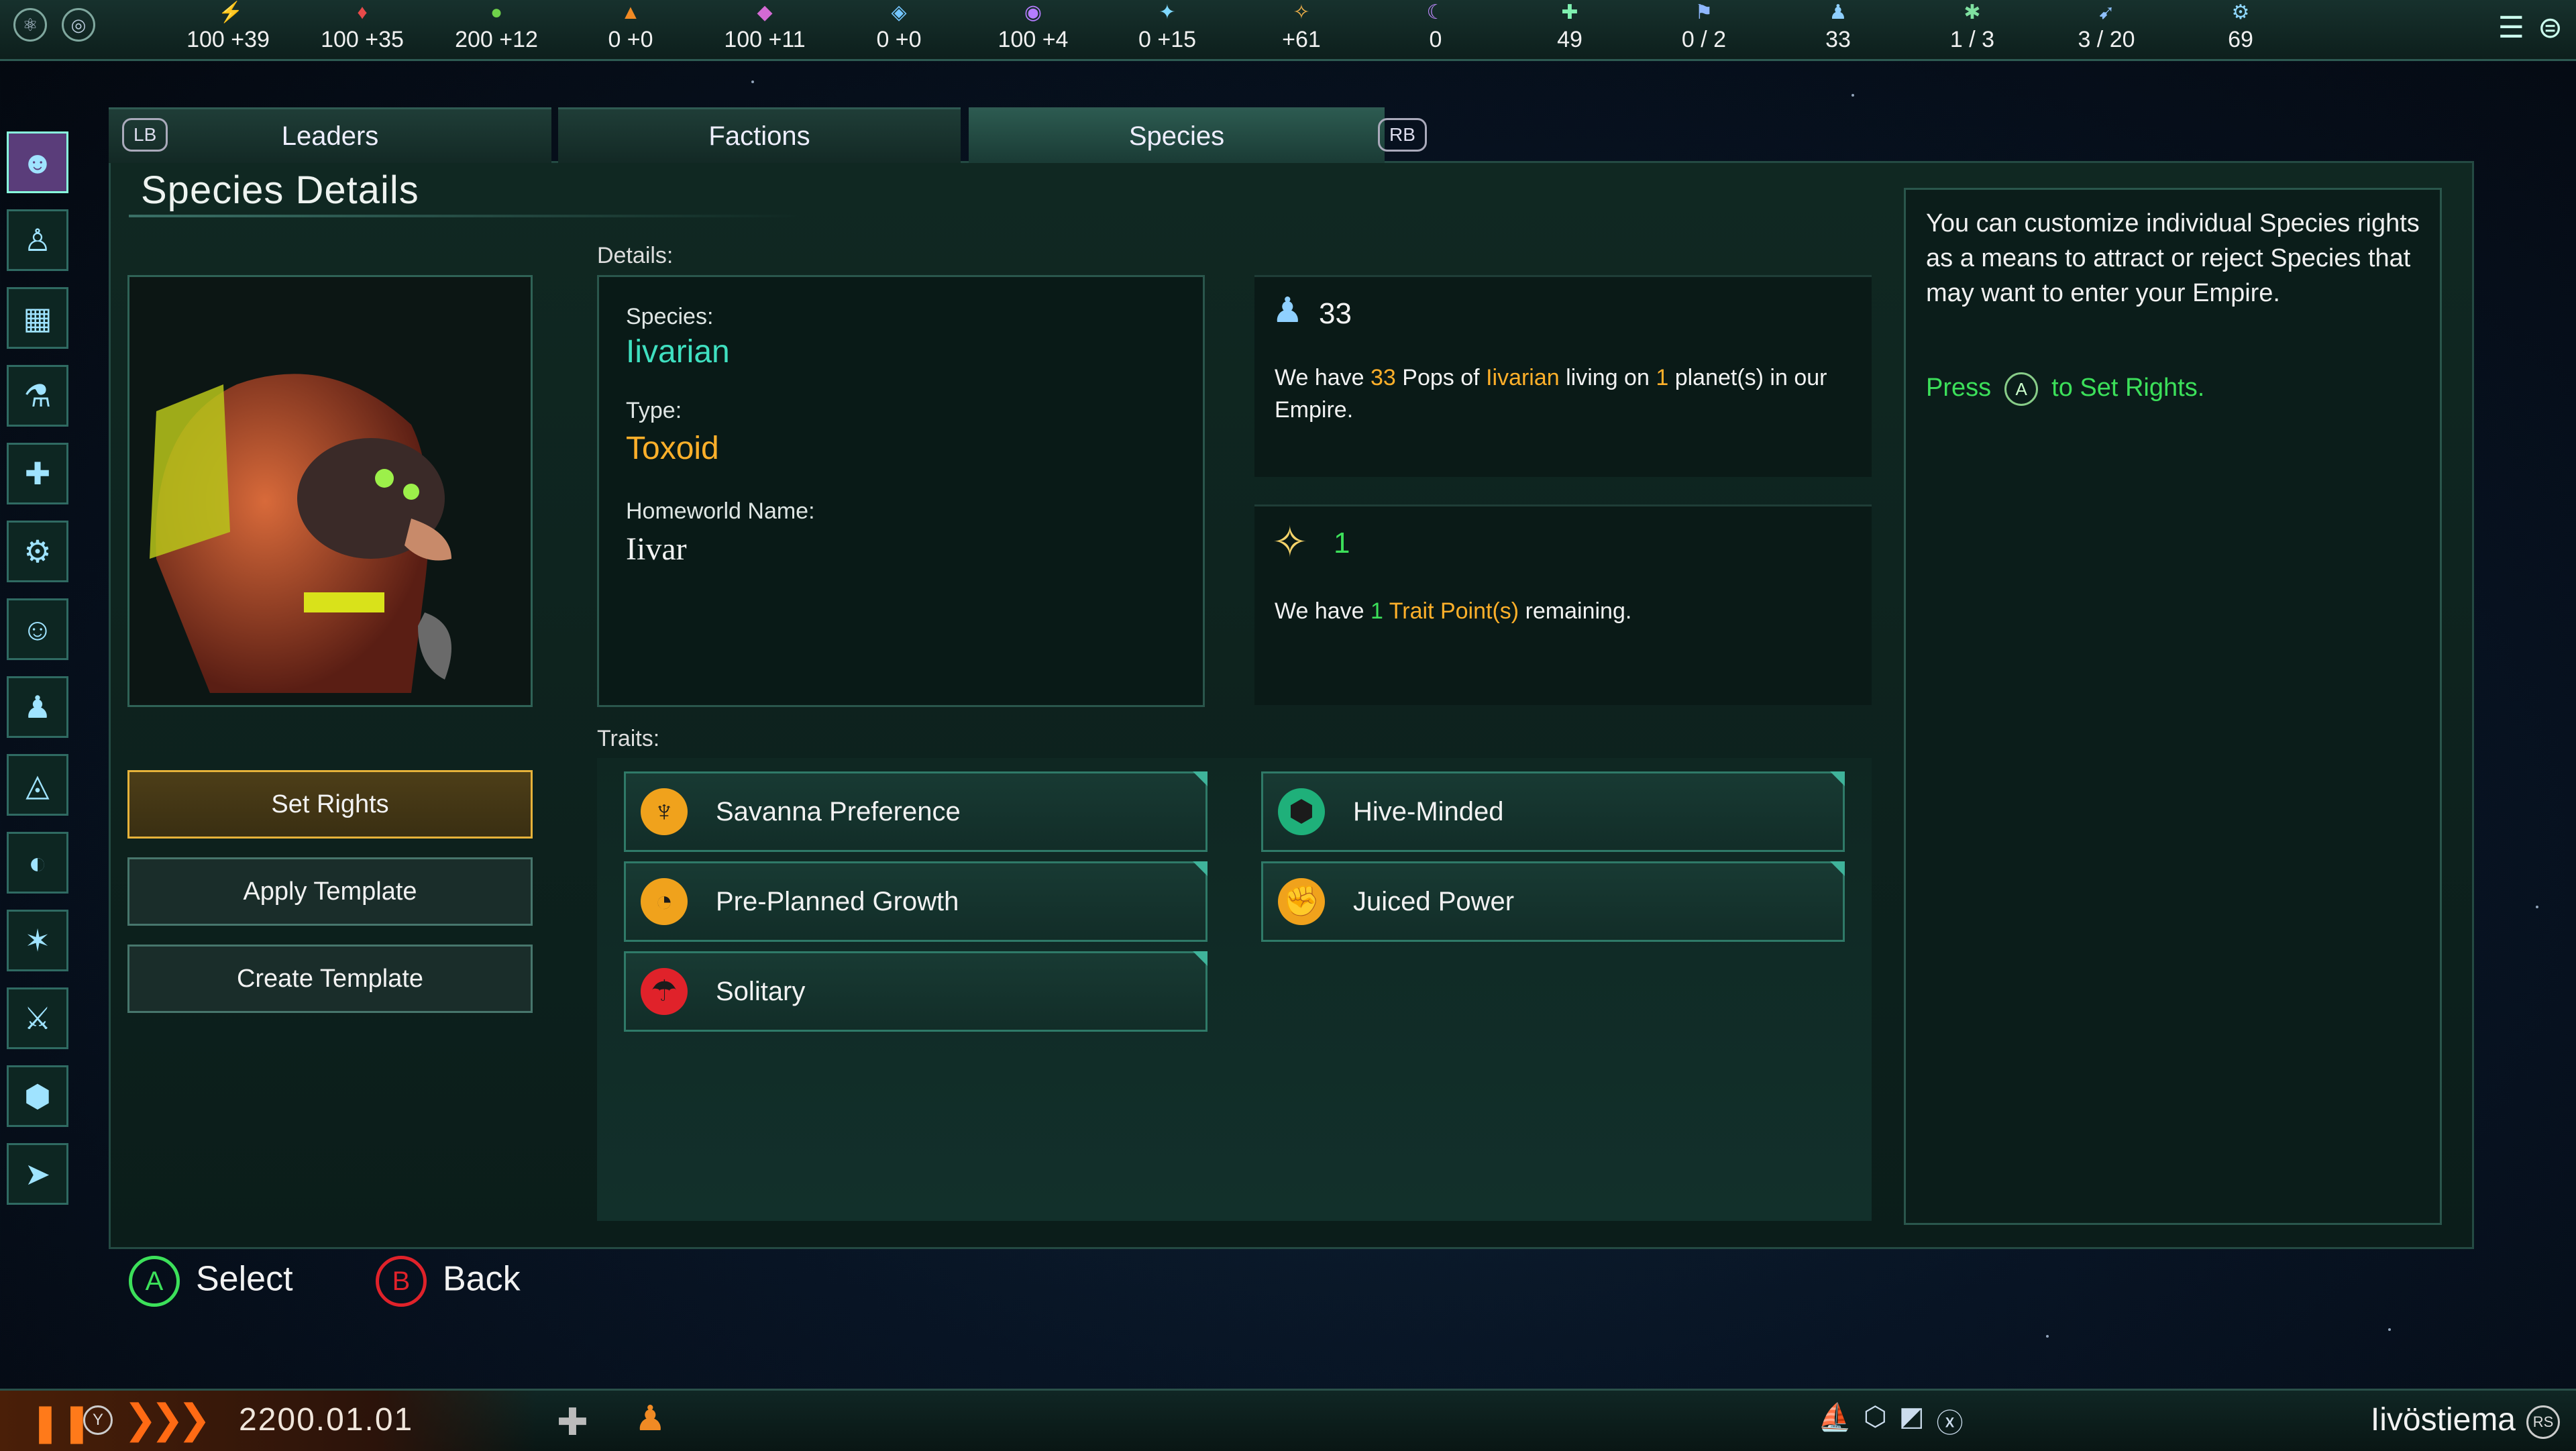  I want to click on pops-bottom-icon: ♟, so click(650, 1419).